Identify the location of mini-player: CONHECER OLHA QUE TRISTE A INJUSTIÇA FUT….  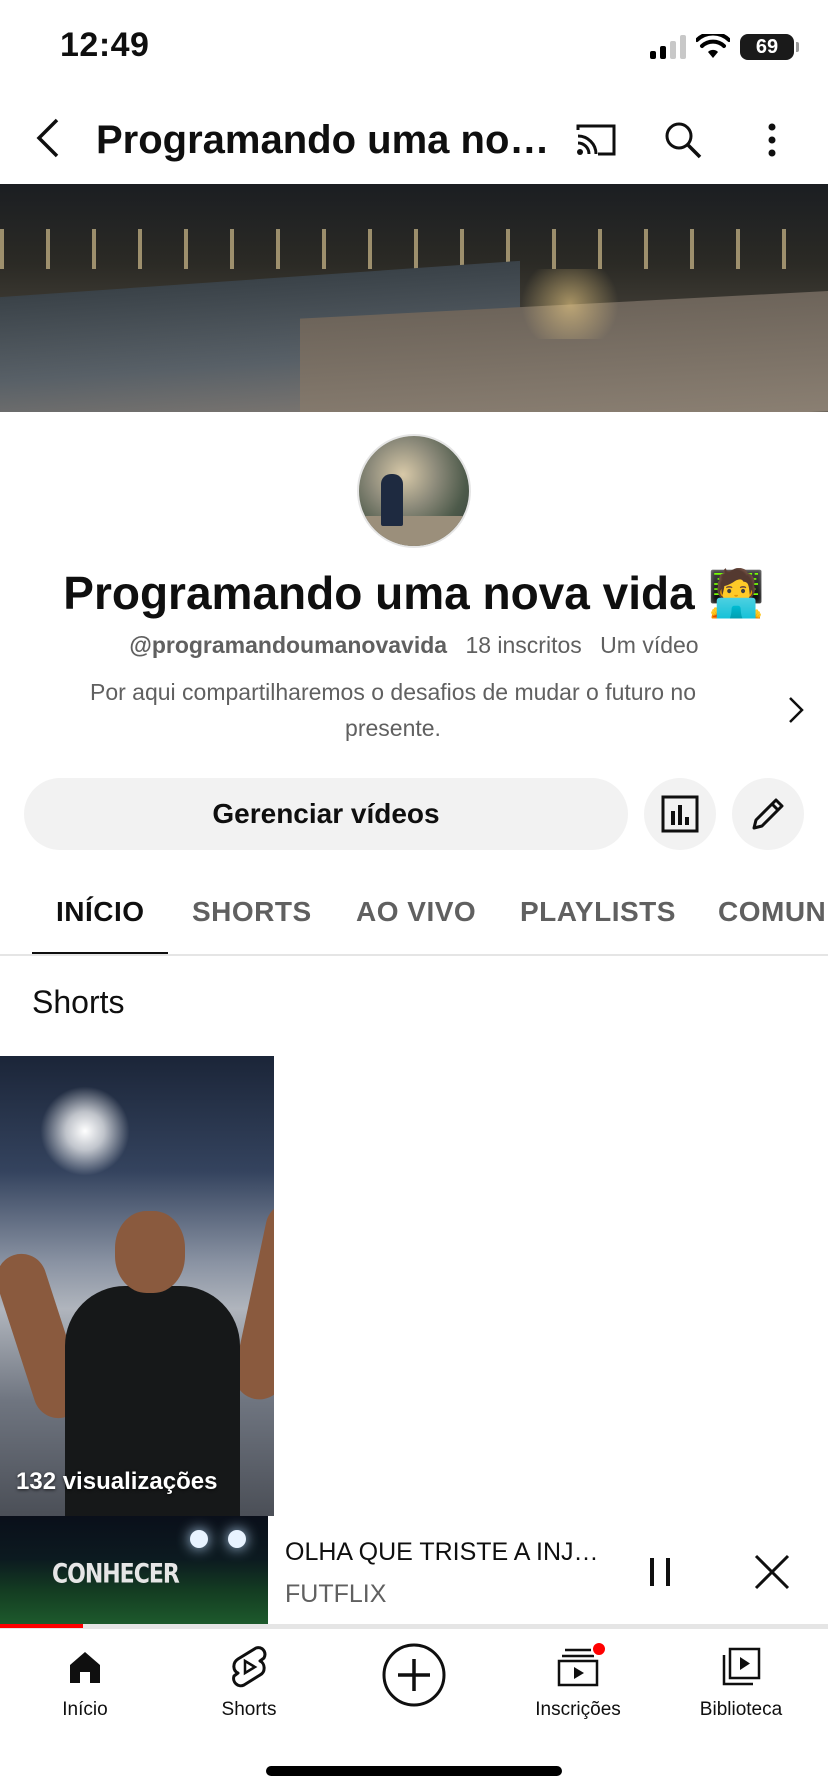
(414, 1572).